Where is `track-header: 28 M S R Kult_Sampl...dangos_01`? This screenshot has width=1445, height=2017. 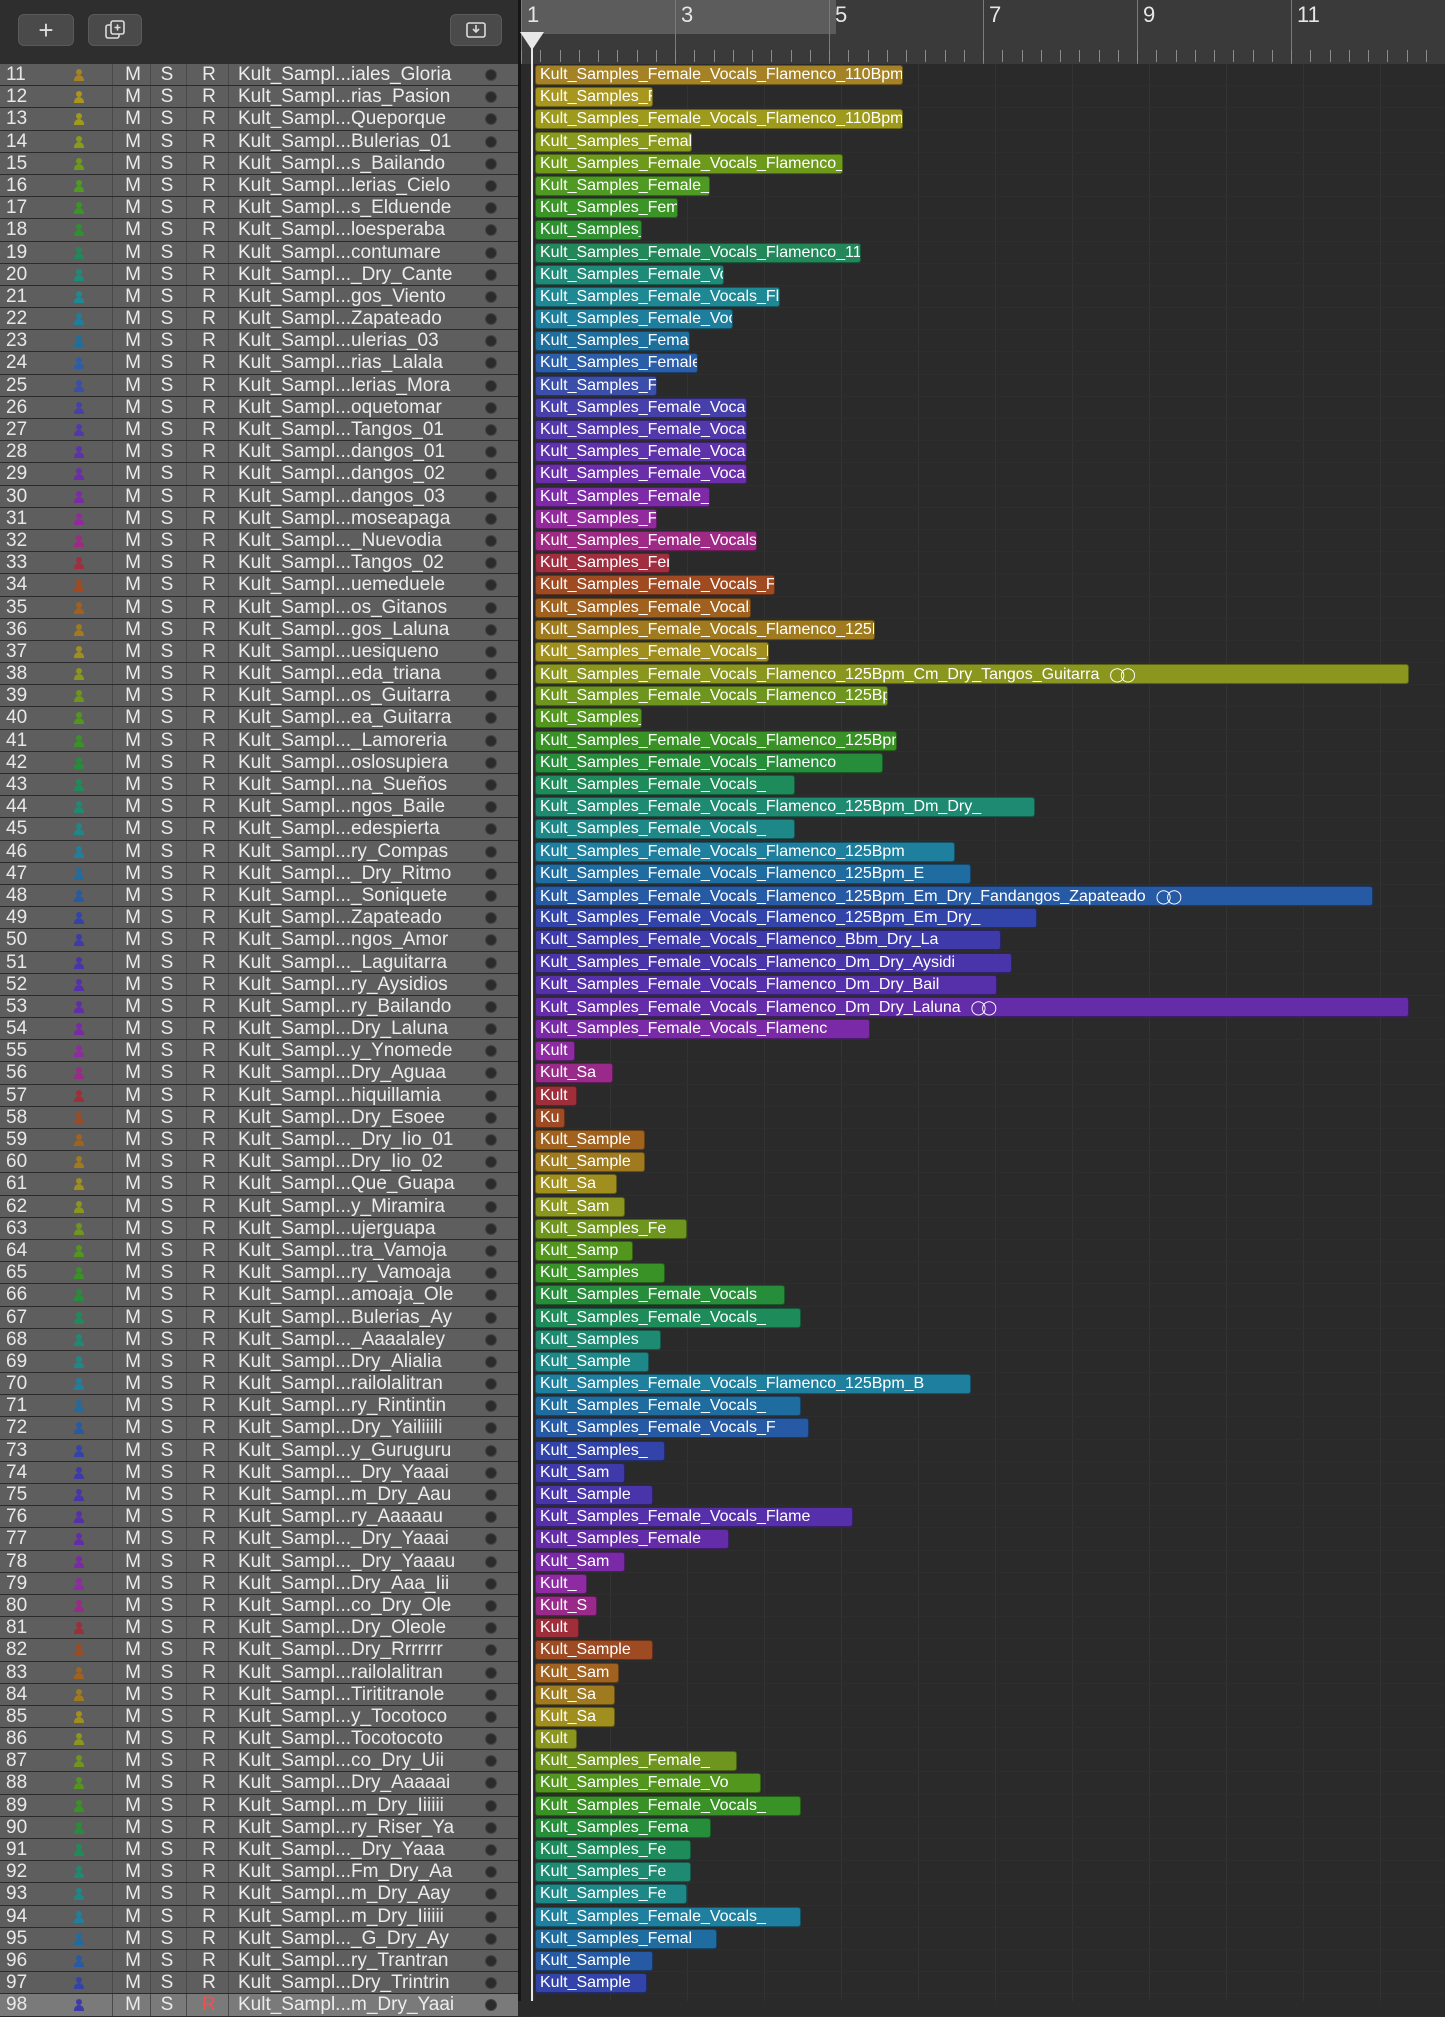 track-header: 28 M S R Kult_Sampl...dangos_01 is located at coordinates (259, 452).